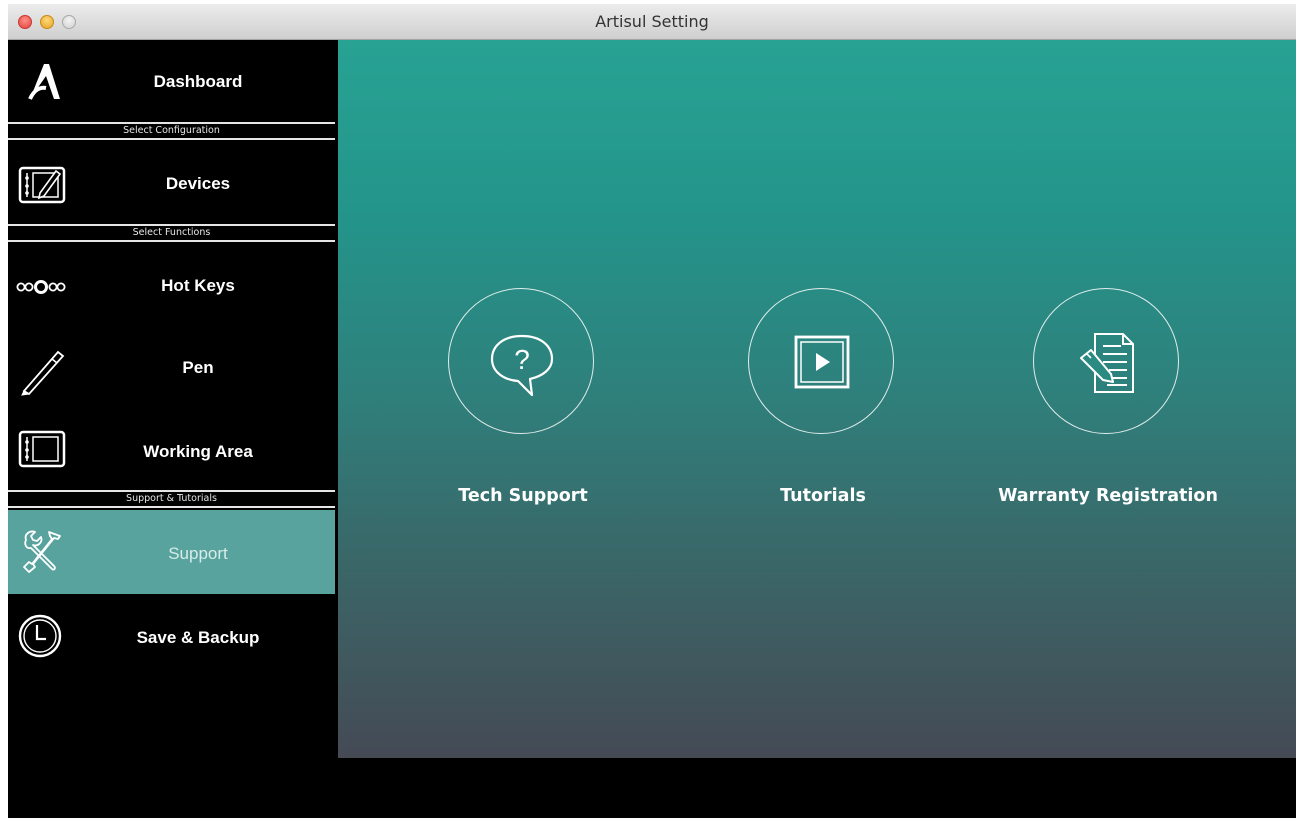 Image resolution: width=1296 pixels, height=818 pixels. Describe the element at coordinates (198, 553) in the screenshot. I see `sidebar-item-label: Support` at that location.